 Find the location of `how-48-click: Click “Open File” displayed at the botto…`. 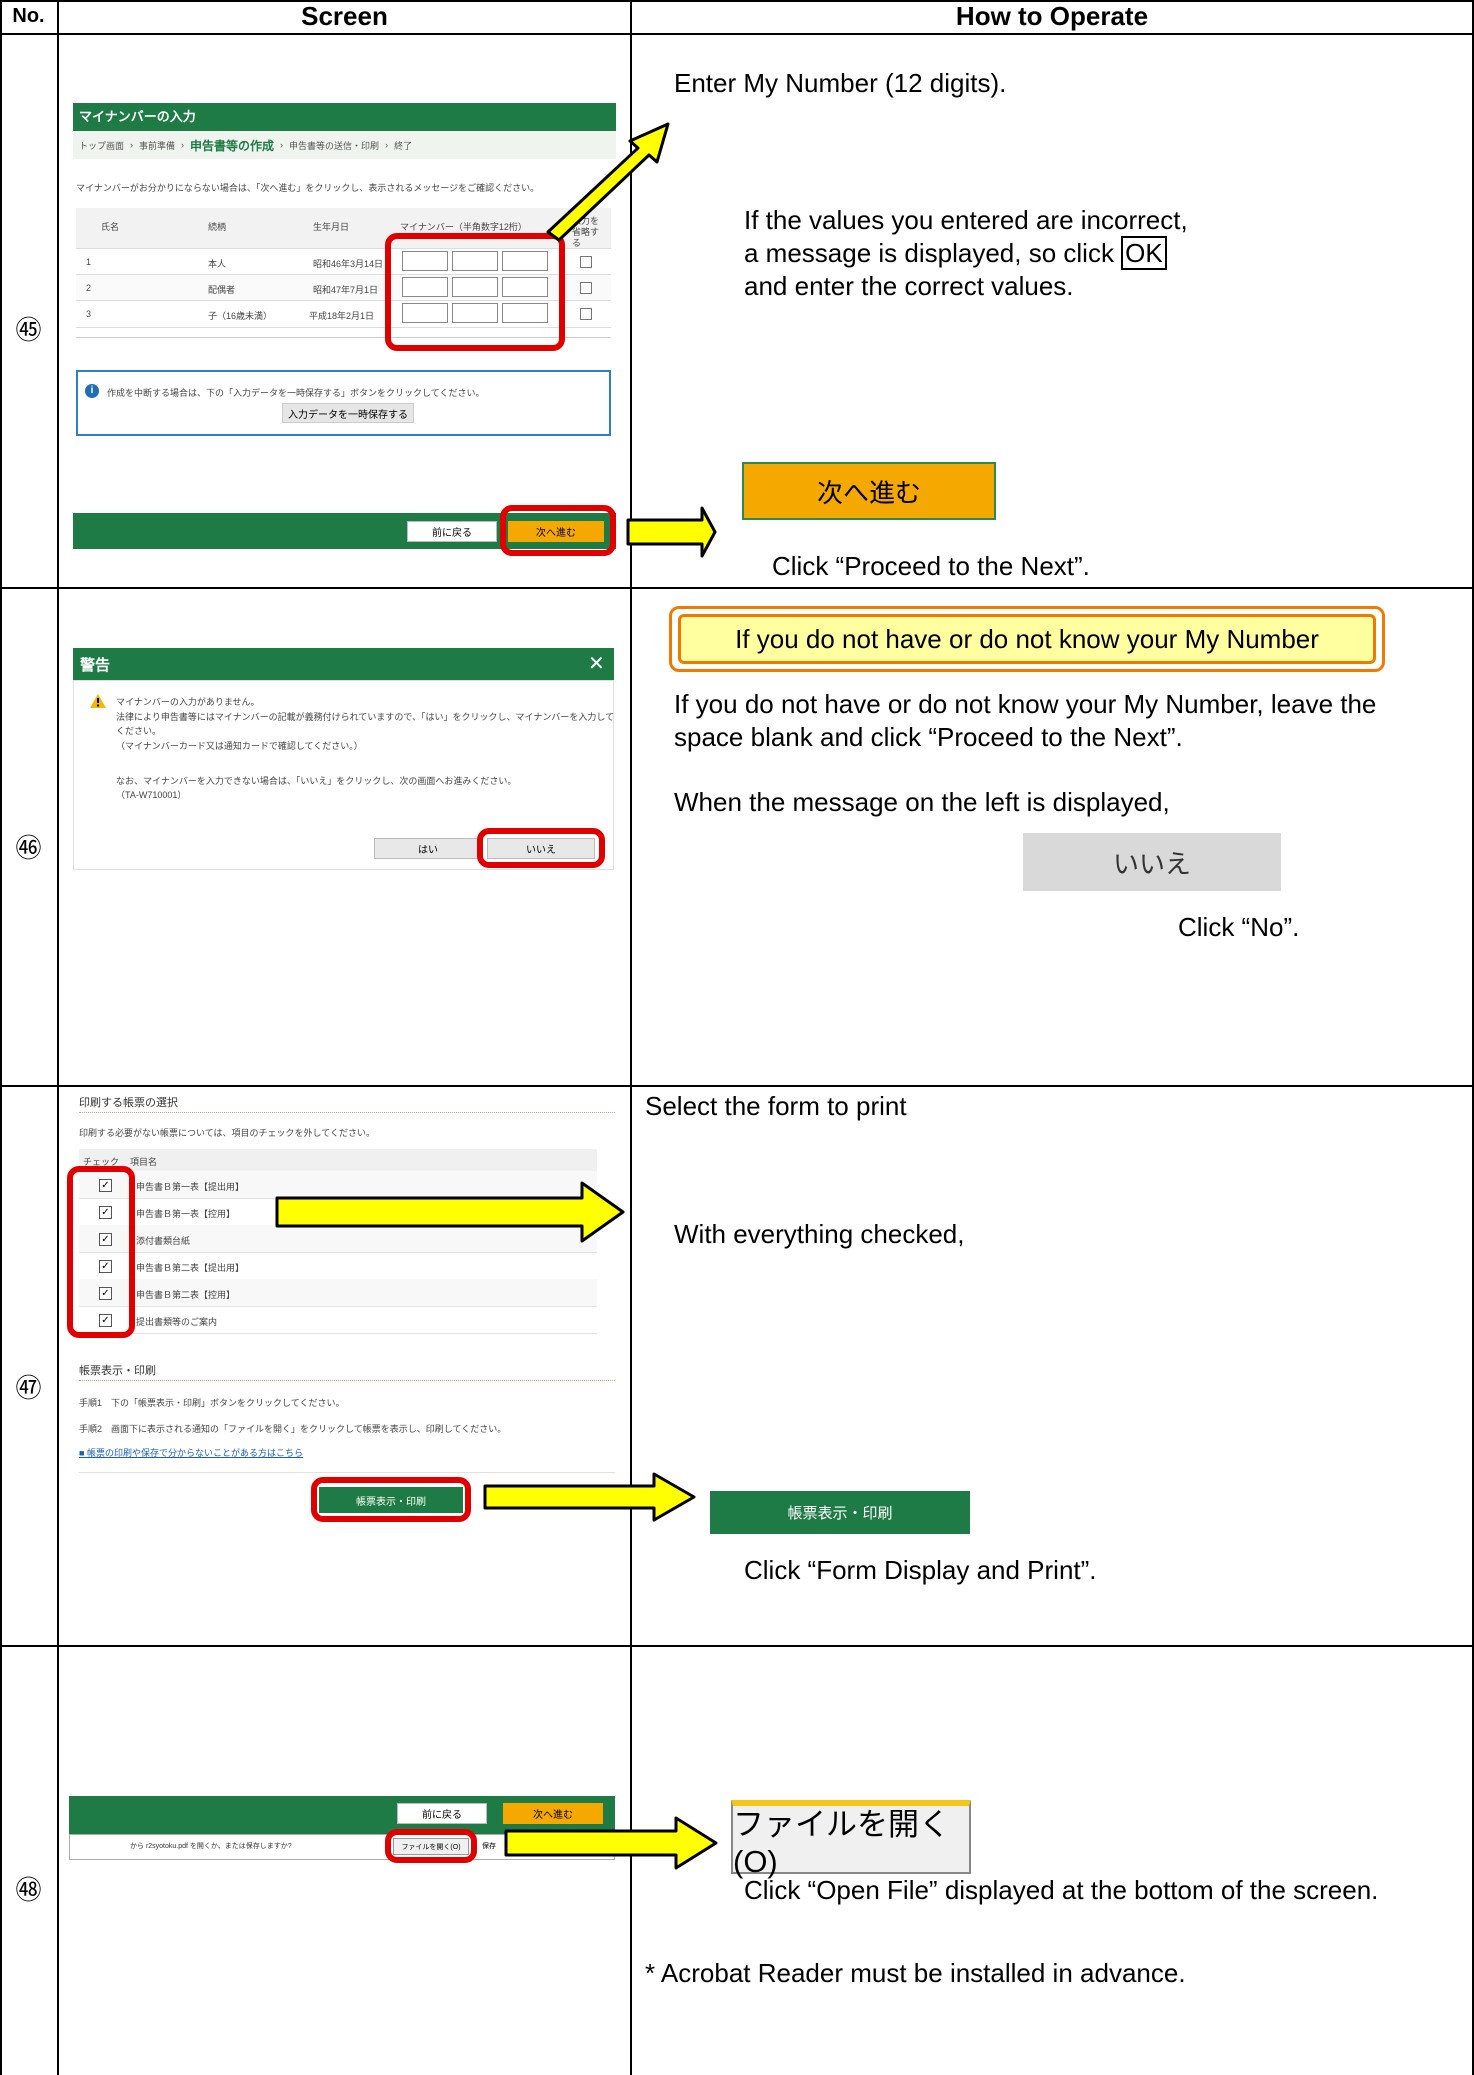

how-48-click: Click “Open File” displayed at the botto… is located at coordinates (1061, 1890).